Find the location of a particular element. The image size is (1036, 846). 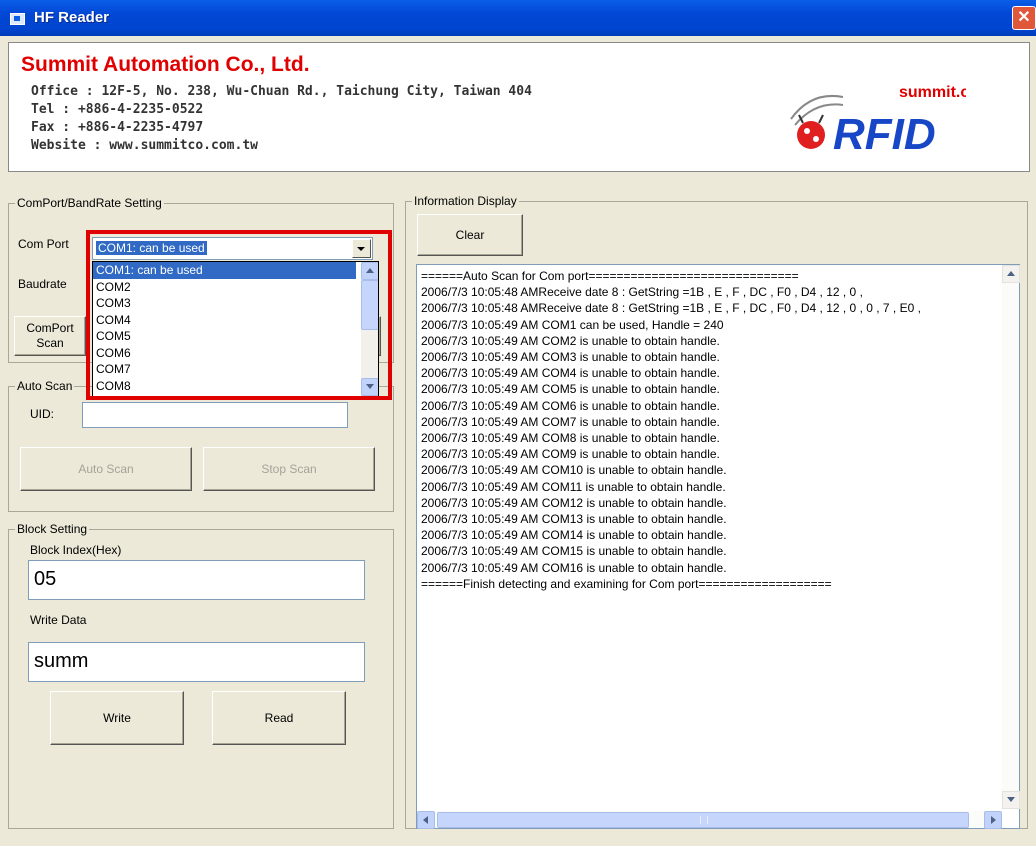

grip-icon is located at coordinates (704, 820).